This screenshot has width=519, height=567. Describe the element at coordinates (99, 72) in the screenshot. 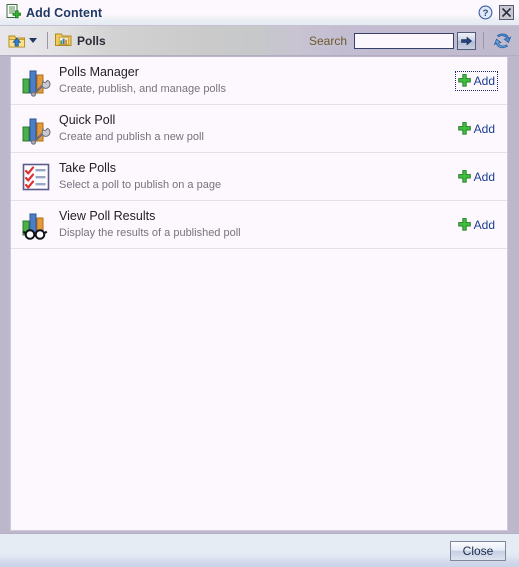

I see `list-item-title: Polls Manager` at that location.